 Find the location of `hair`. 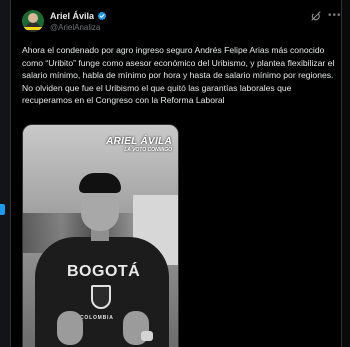

hair is located at coordinates (100, 183).